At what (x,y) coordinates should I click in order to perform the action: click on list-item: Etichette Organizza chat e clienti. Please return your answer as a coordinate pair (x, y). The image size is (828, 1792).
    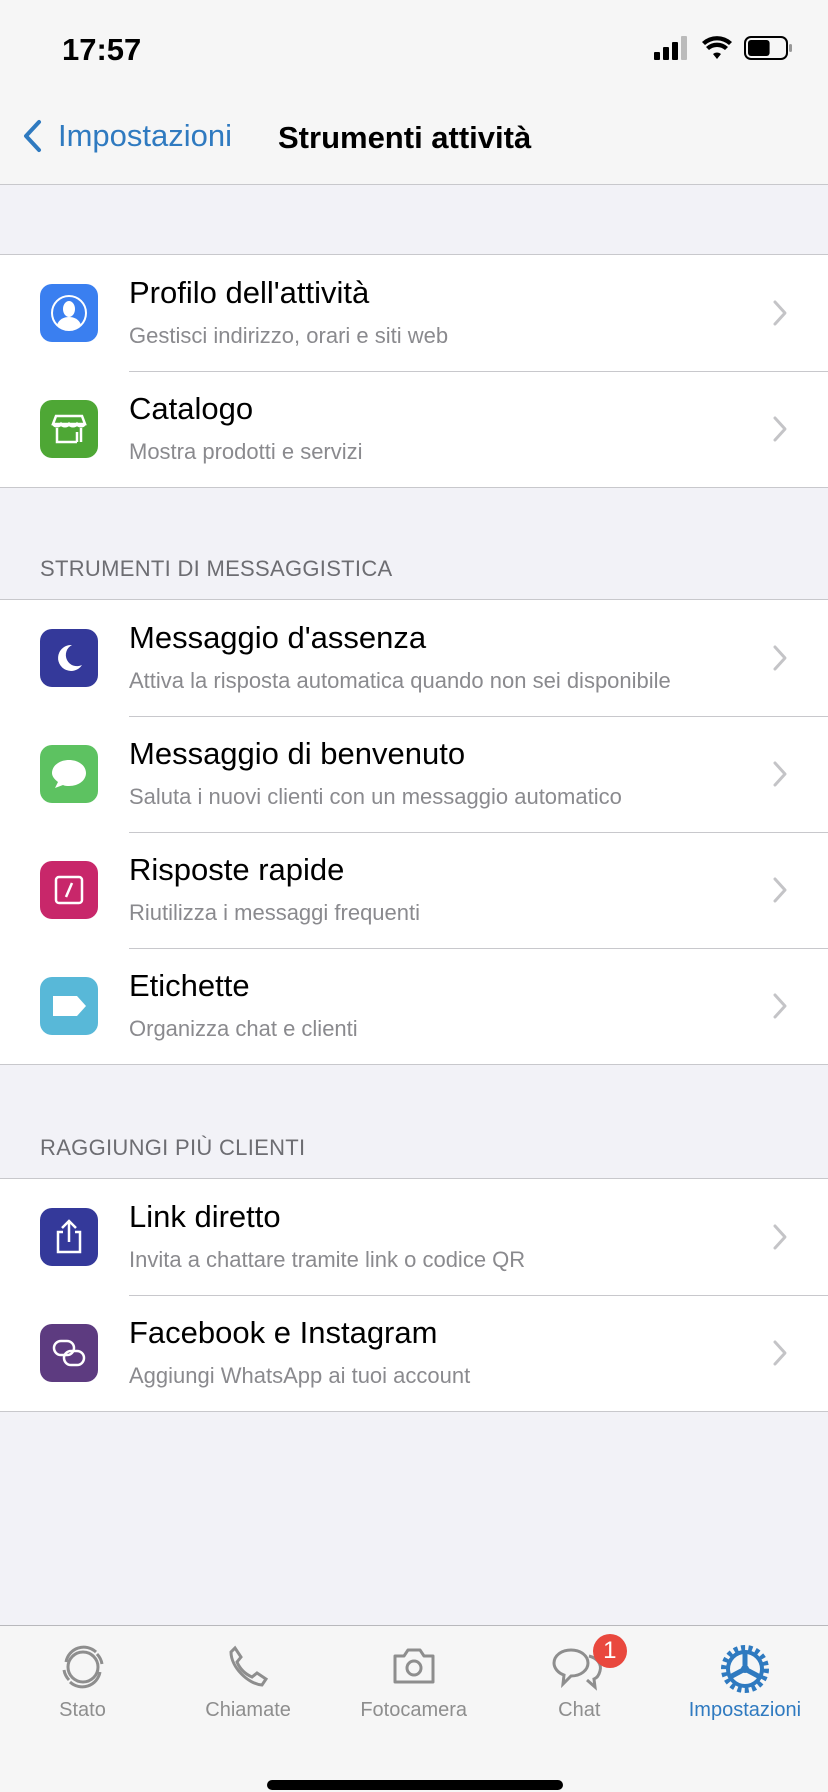
    Looking at the image, I should click on (414, 1006).